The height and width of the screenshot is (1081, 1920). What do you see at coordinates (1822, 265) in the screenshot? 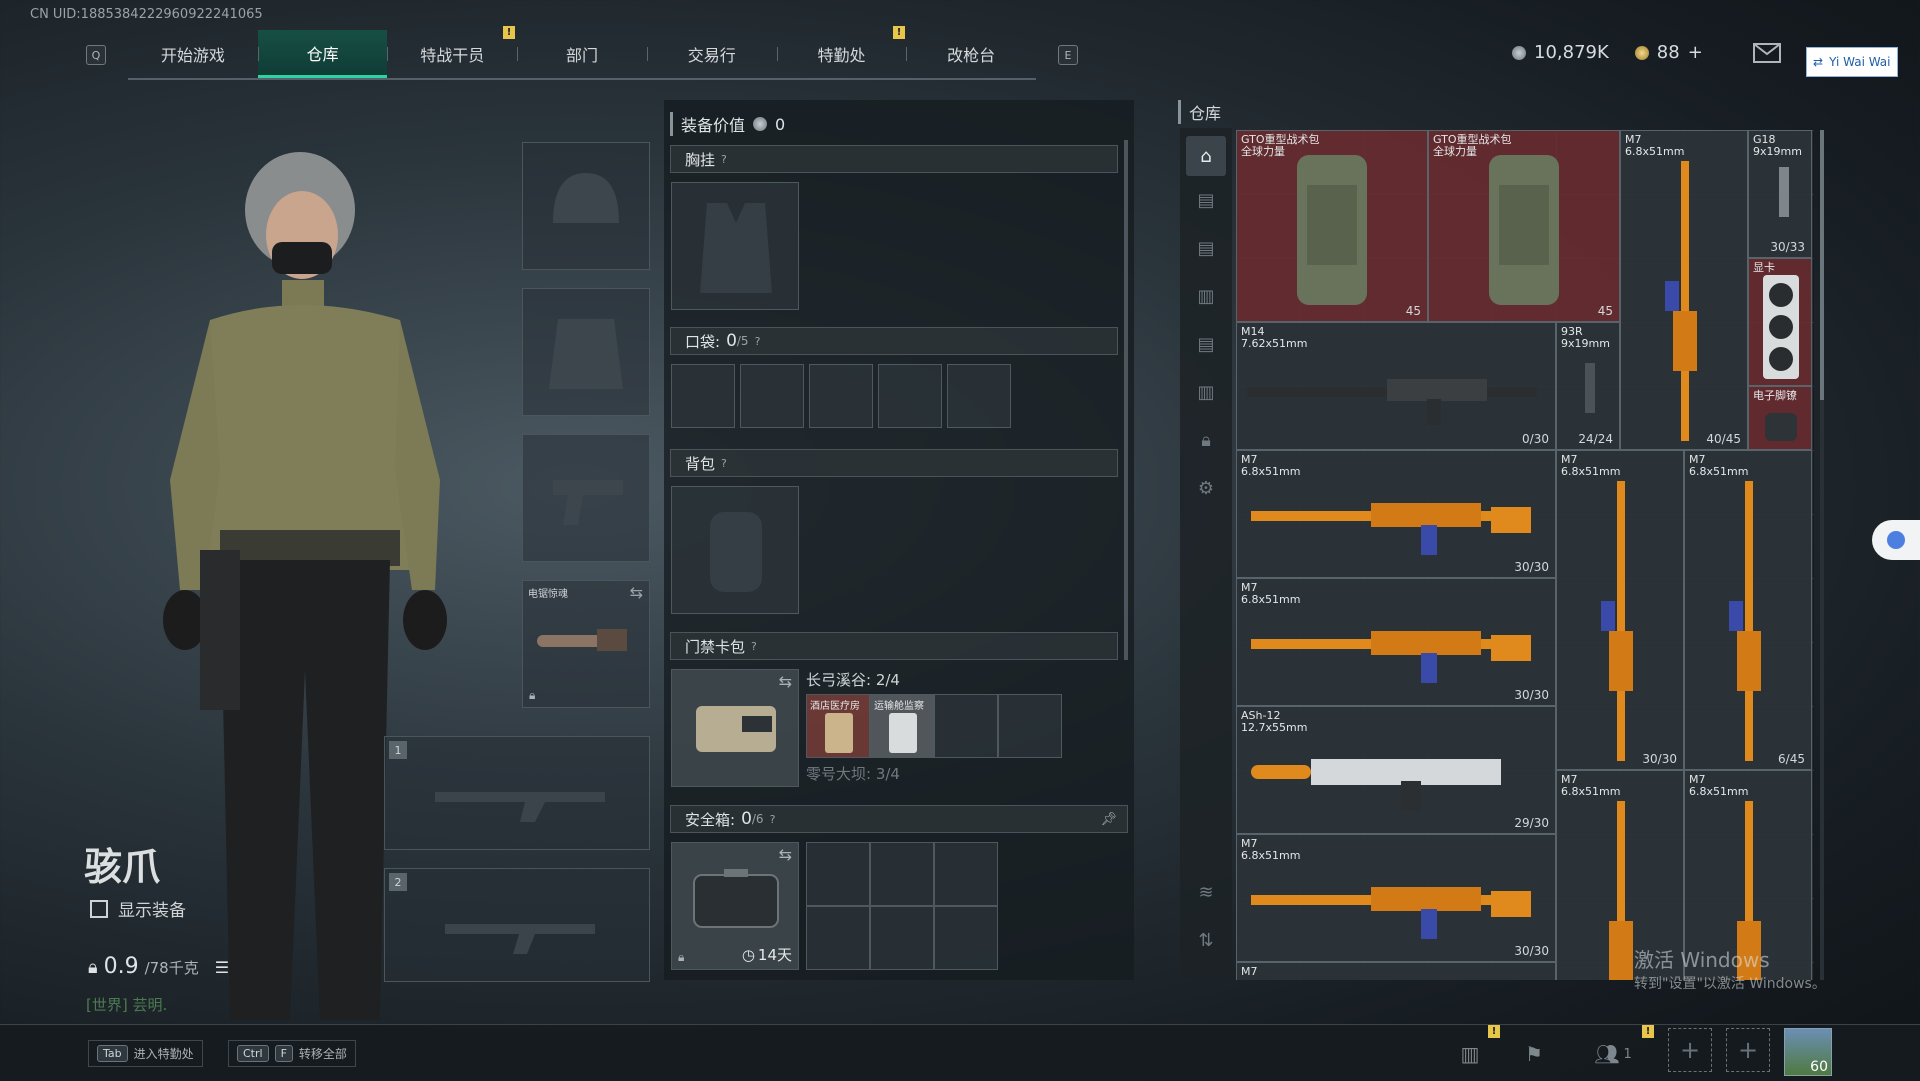
I see `scroll-thumb` at bounding box center [1822, 265].